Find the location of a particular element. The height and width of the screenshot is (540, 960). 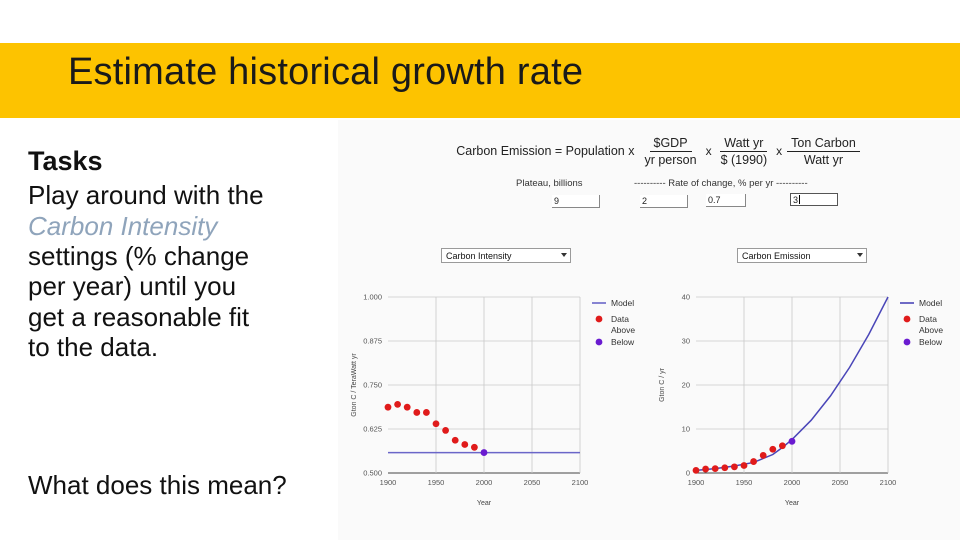

rate-gdp-input: 0.7 is located at coordinates (726, 200).